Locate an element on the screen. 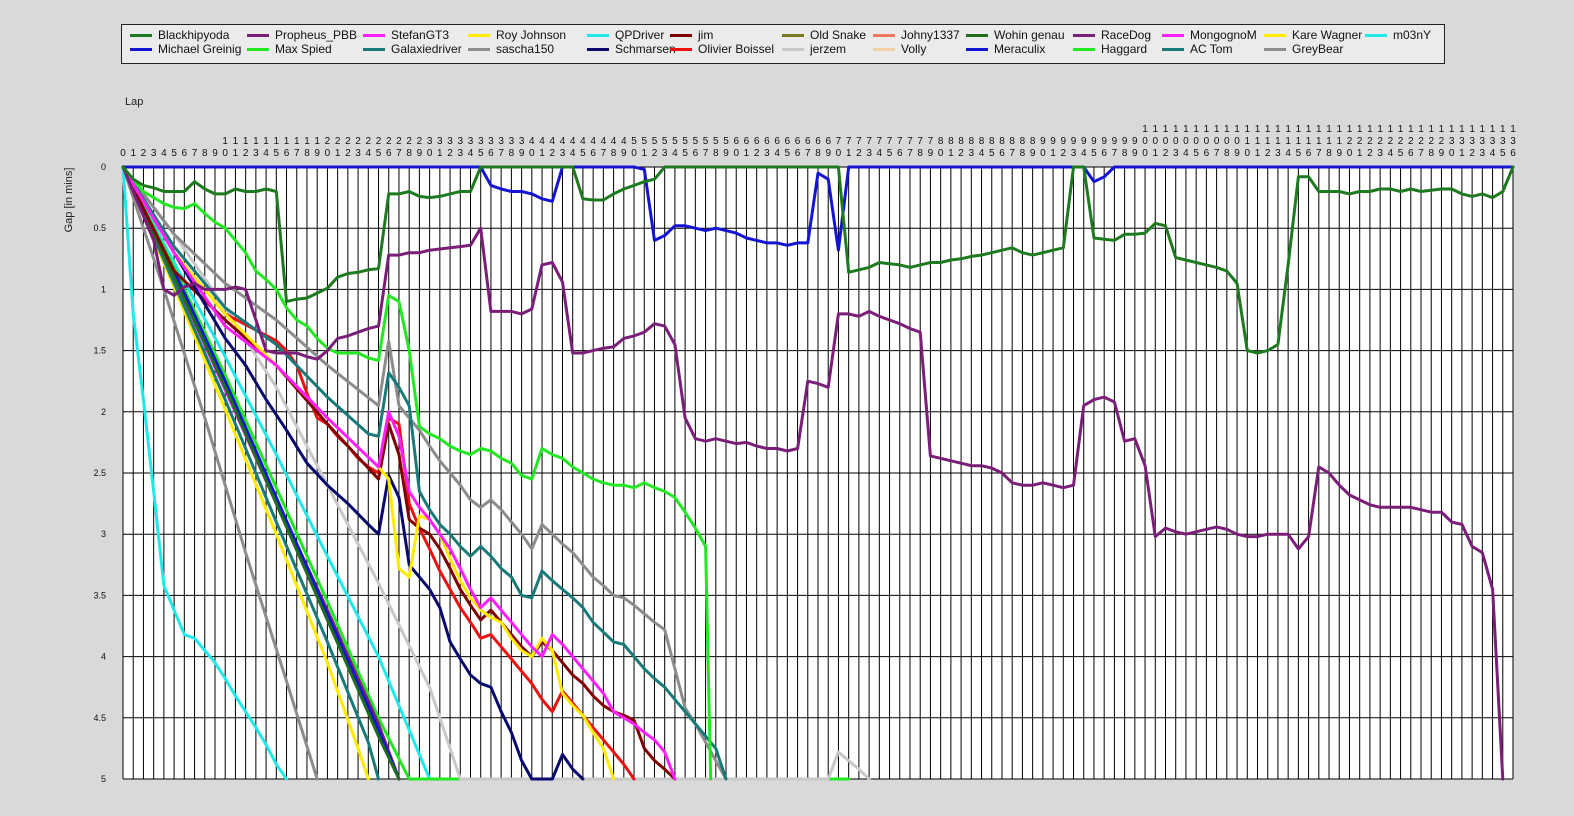 Image resolution: width=1574 pixels, height=816 pixels. x-tick-label: 75 is located at coordinates (890, 147).